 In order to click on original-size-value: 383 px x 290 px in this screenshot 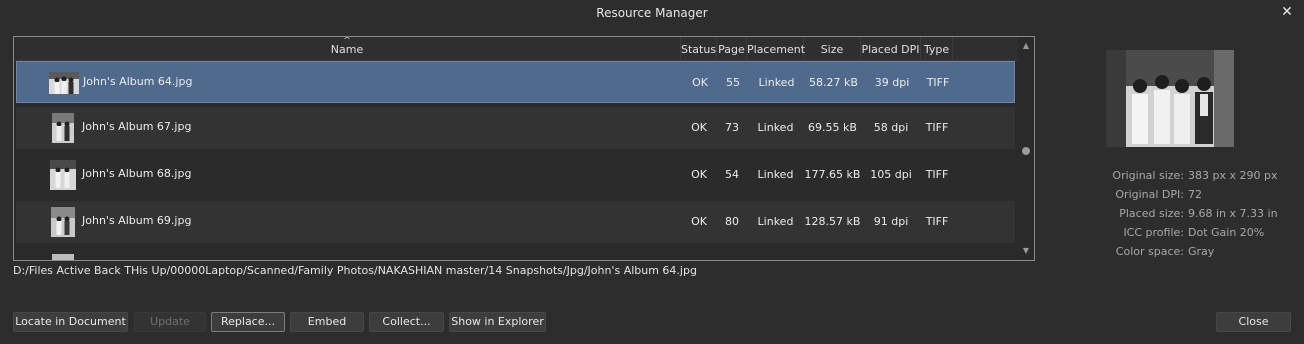, I will do `click(1233, 175)`.